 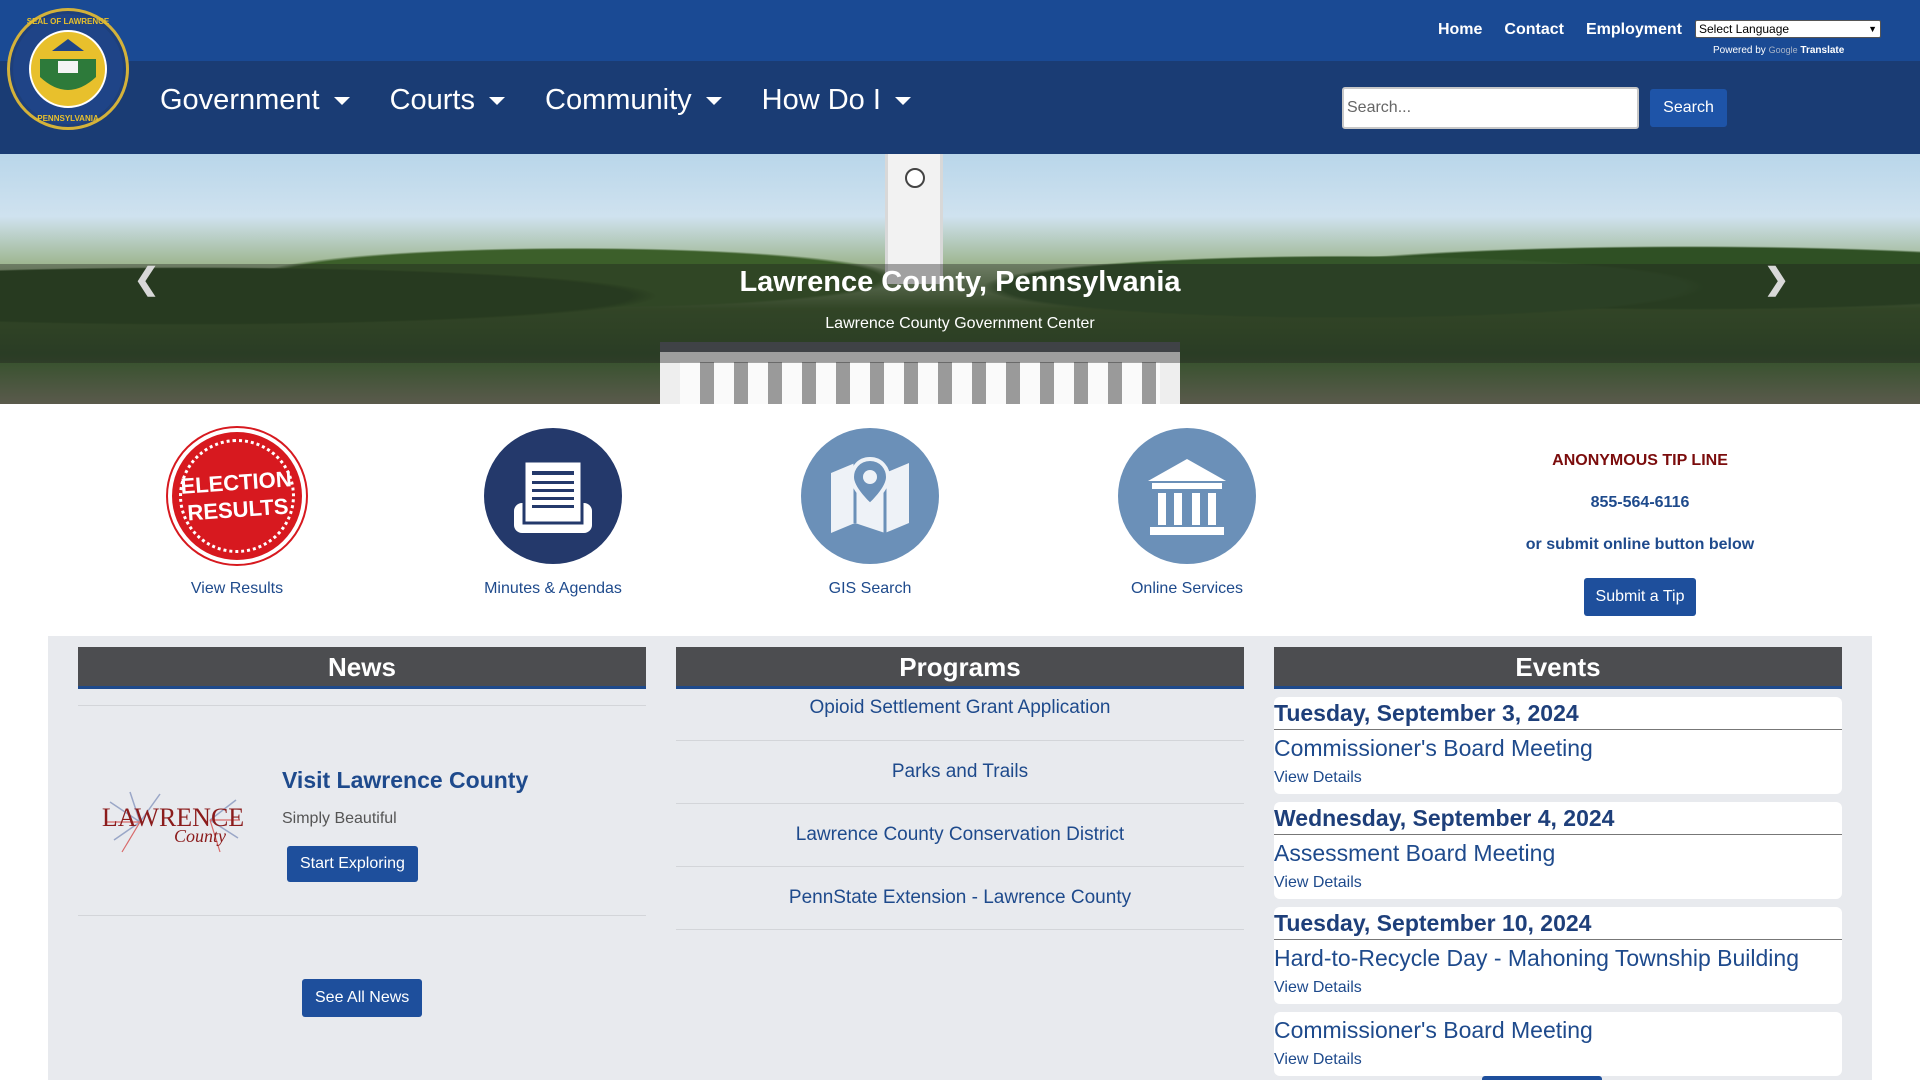 I want to click on election-results-icon: ELECTION RESULTS, so click(x=237, y=496).